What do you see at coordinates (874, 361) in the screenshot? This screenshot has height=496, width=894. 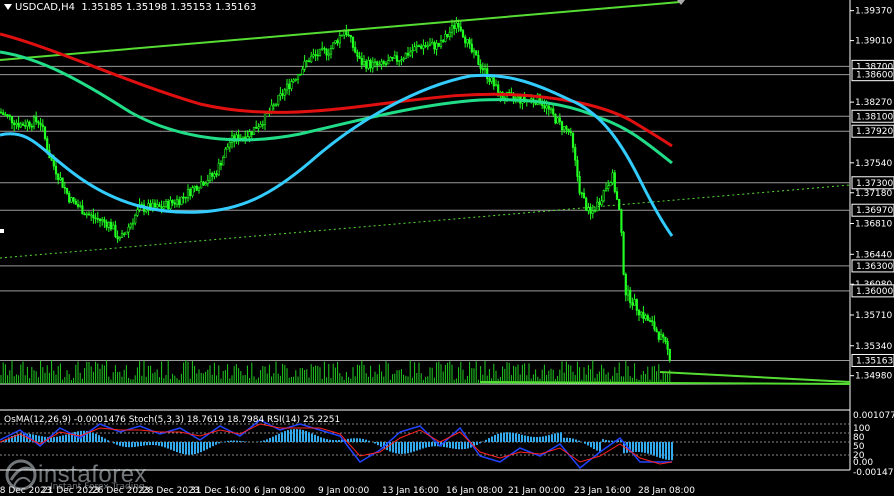 I see `price-level-label: 1.35163` at bounding box center [874, 361].